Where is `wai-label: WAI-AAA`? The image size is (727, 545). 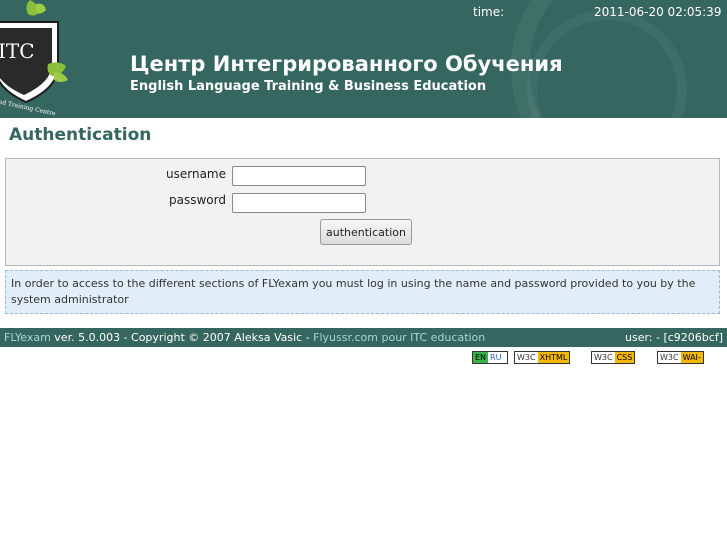
wai-label: WAI-AAA is located at coordinates (691, 357).